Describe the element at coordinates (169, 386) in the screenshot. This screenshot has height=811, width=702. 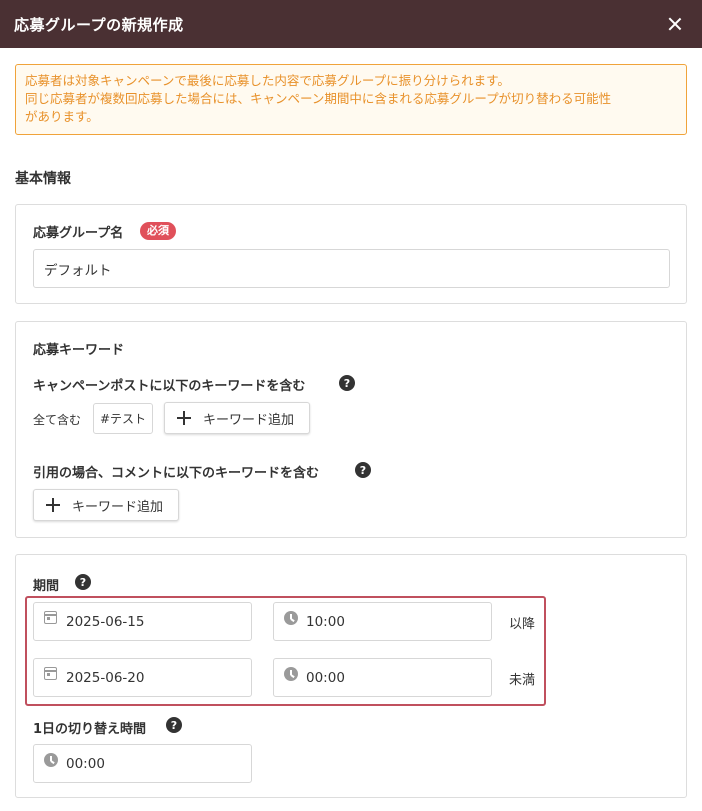
I see `post-keywords-label: キャンペーンポストに以下のキーワードを含む` at that location.